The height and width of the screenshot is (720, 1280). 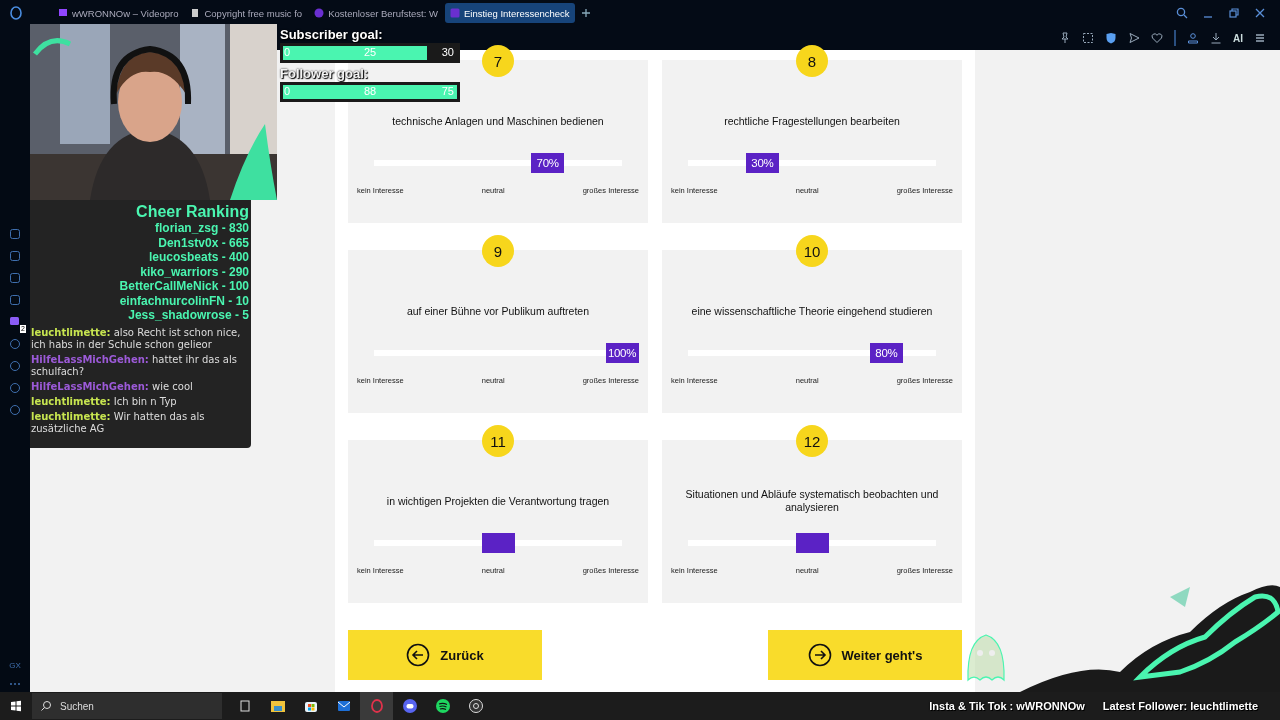 I want to click on question-text: Situationen und Abläufe systematisch beobachten und analysieren, so click(x=812, y=501).